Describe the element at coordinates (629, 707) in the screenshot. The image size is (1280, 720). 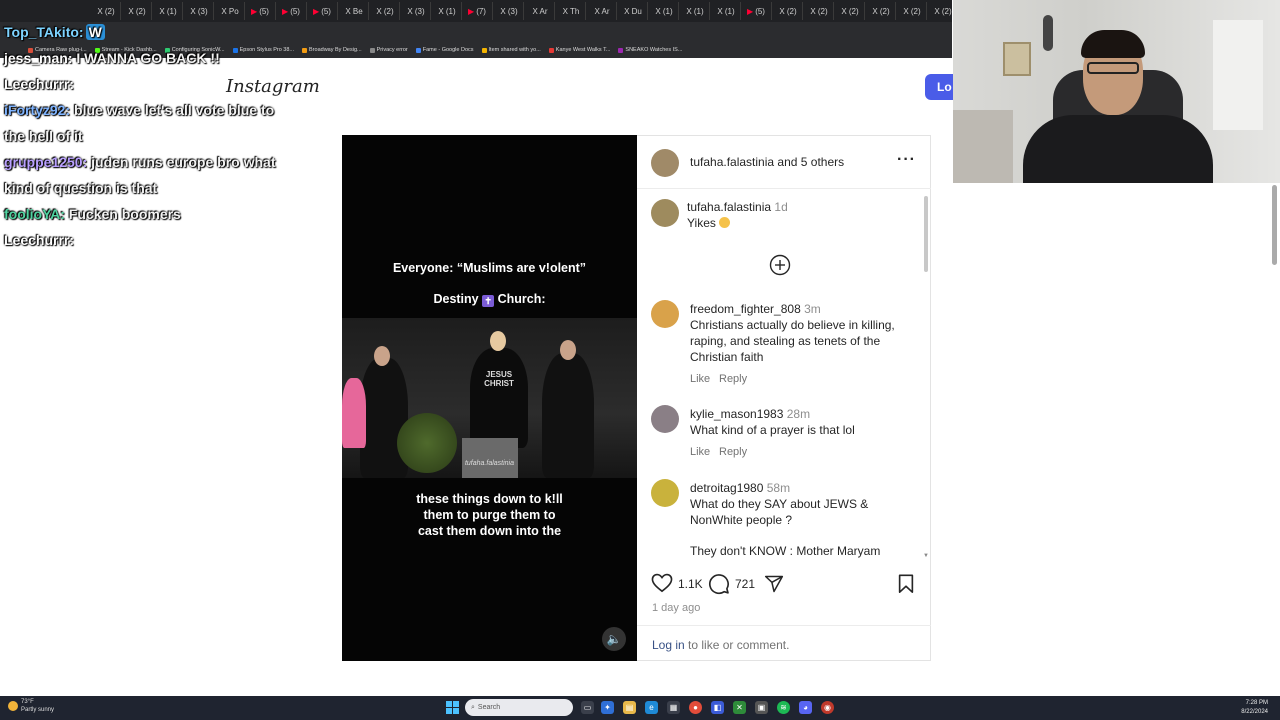
I see `file-explorer-icon: ▤` at that location.